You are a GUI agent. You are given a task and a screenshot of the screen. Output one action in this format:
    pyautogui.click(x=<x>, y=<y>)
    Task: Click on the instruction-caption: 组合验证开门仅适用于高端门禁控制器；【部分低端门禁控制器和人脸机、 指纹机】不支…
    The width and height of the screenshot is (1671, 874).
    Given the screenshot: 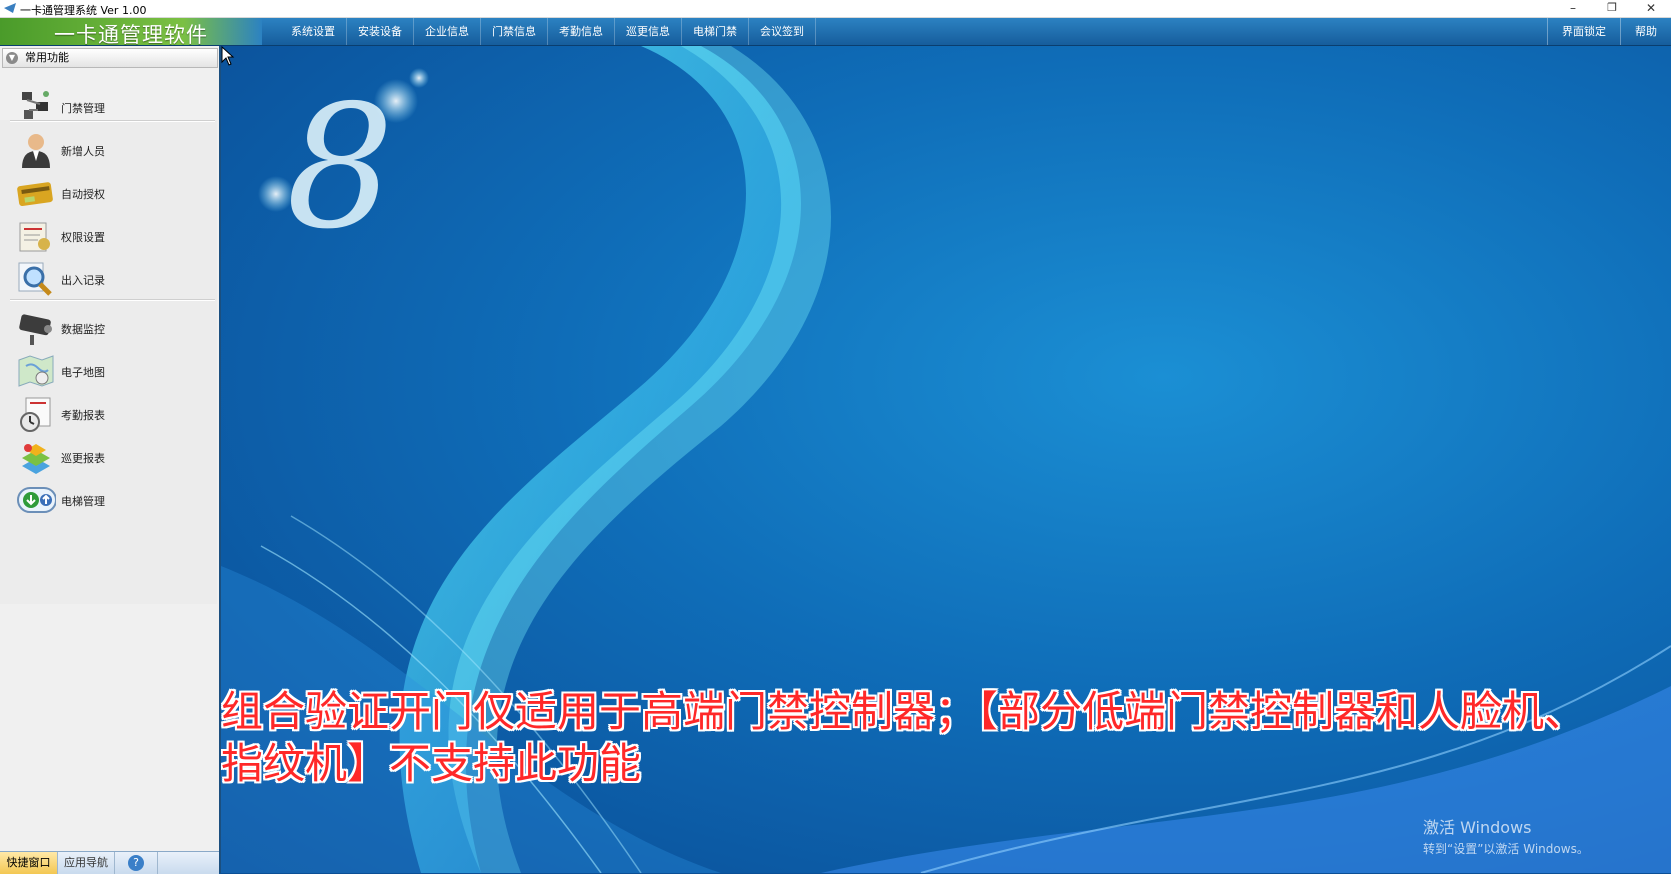 What is the action you would take?
    pyautogui.click(x=904, y=737)
    